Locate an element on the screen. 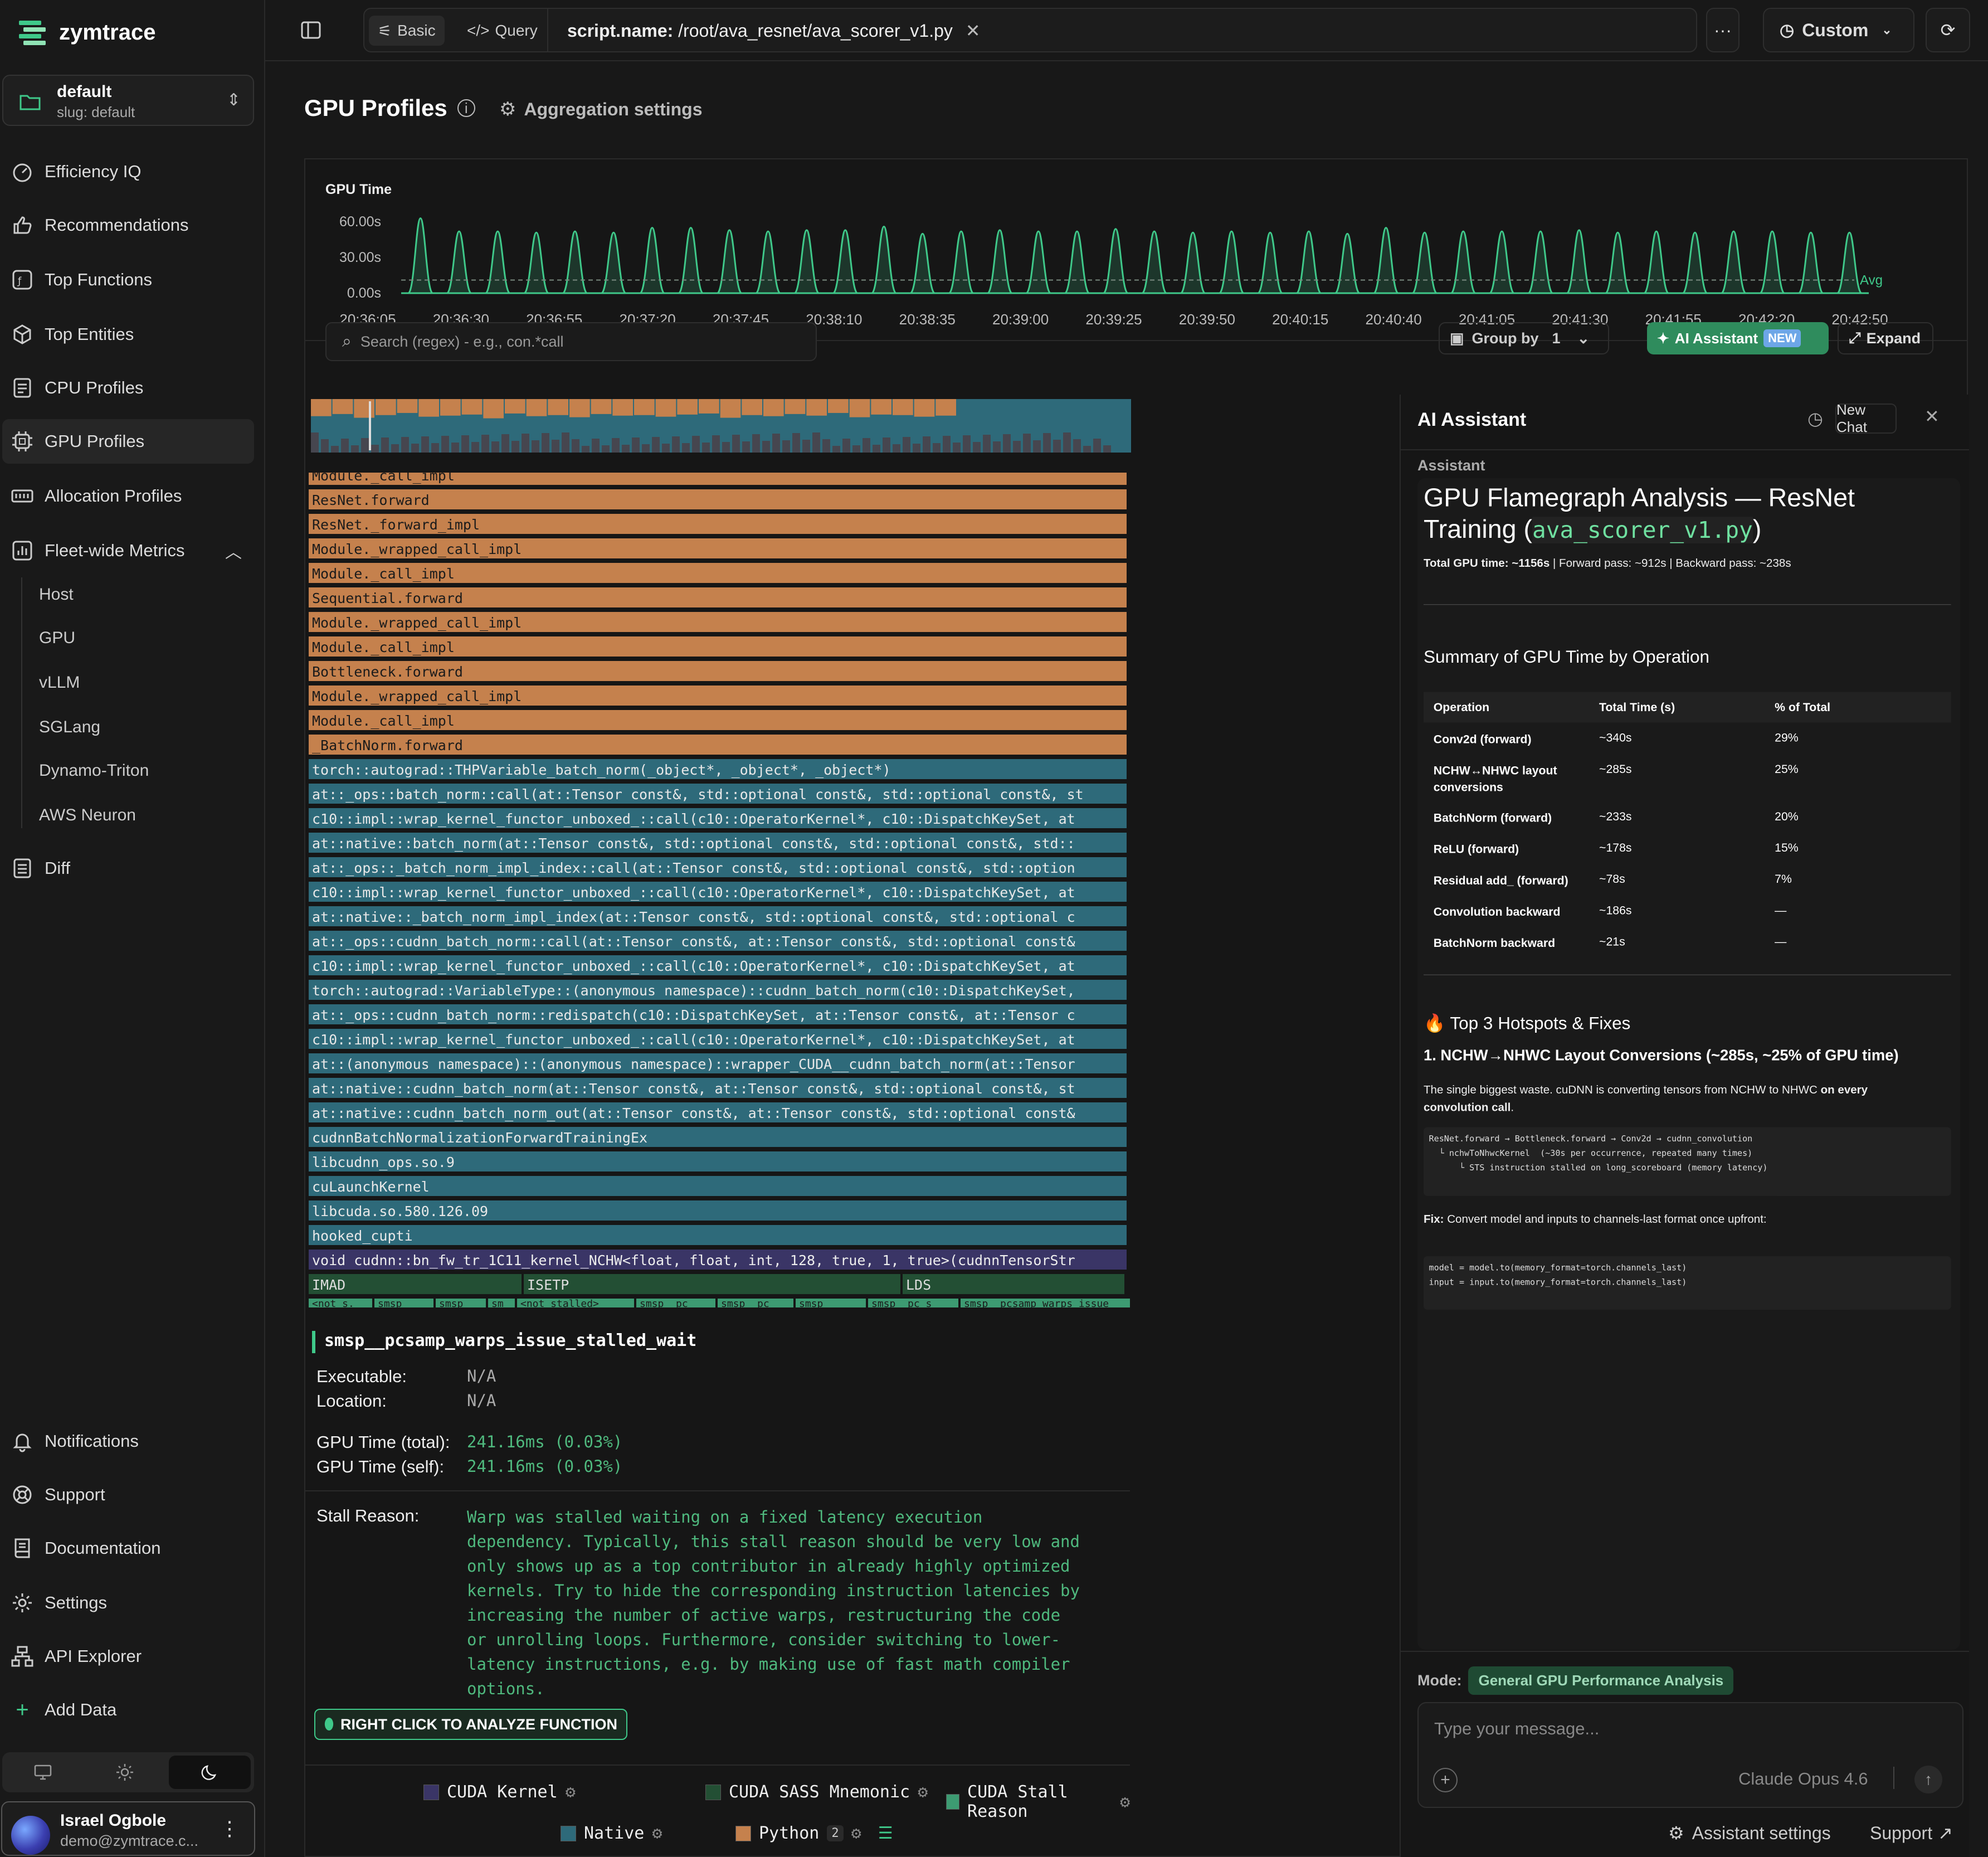  message-input: Type your message... + Claude Opus 4.6 ↑ is located at coordinates (1690, 1755).